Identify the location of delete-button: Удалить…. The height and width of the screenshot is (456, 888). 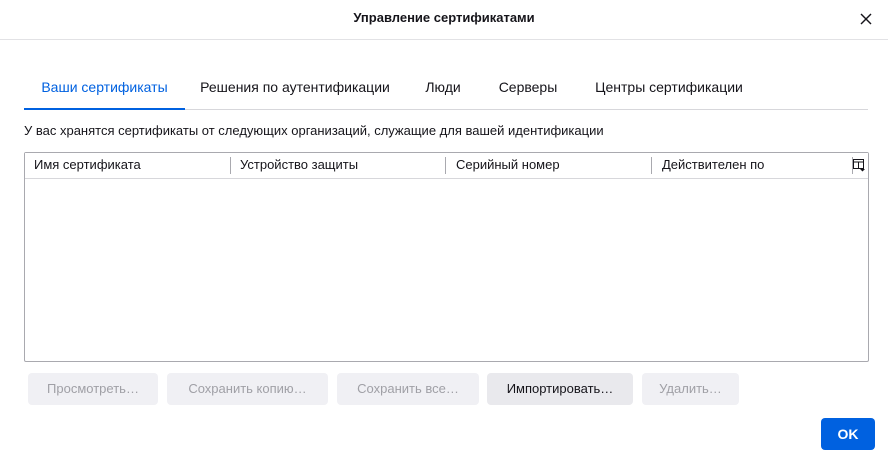
(690, 389).